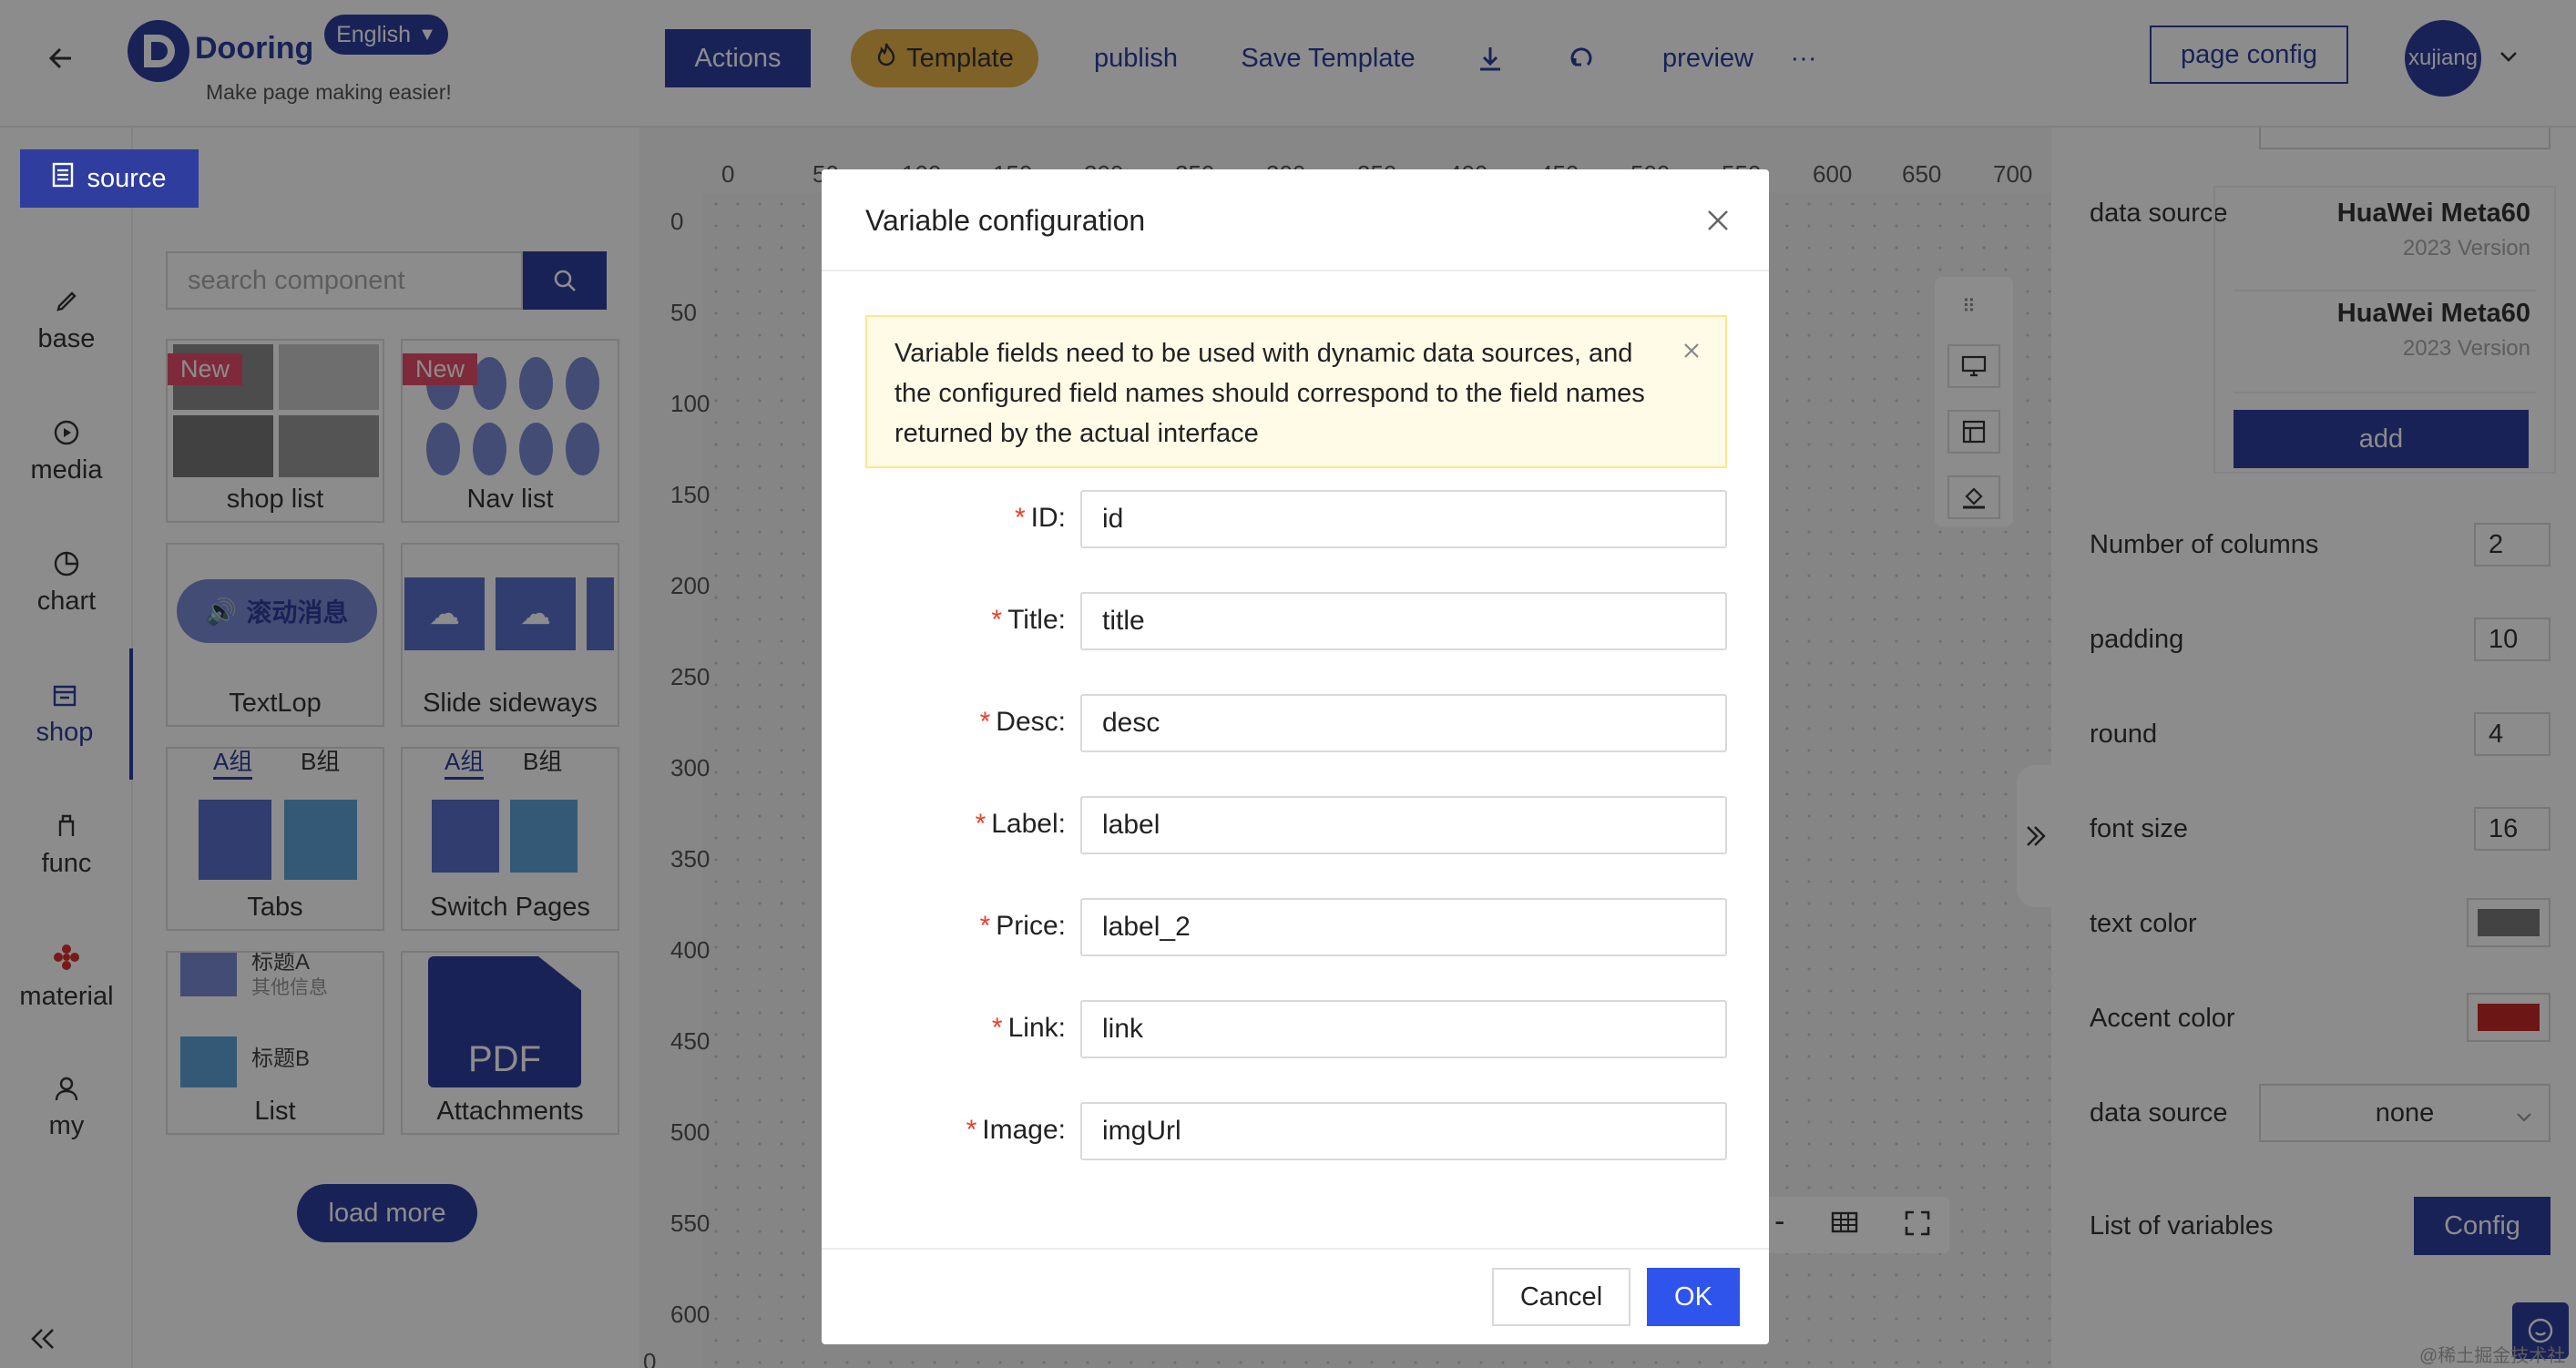 The height and width of the screenshot is (1368, 2576). I want to click on desc-input: desc, so click(1403, 723).